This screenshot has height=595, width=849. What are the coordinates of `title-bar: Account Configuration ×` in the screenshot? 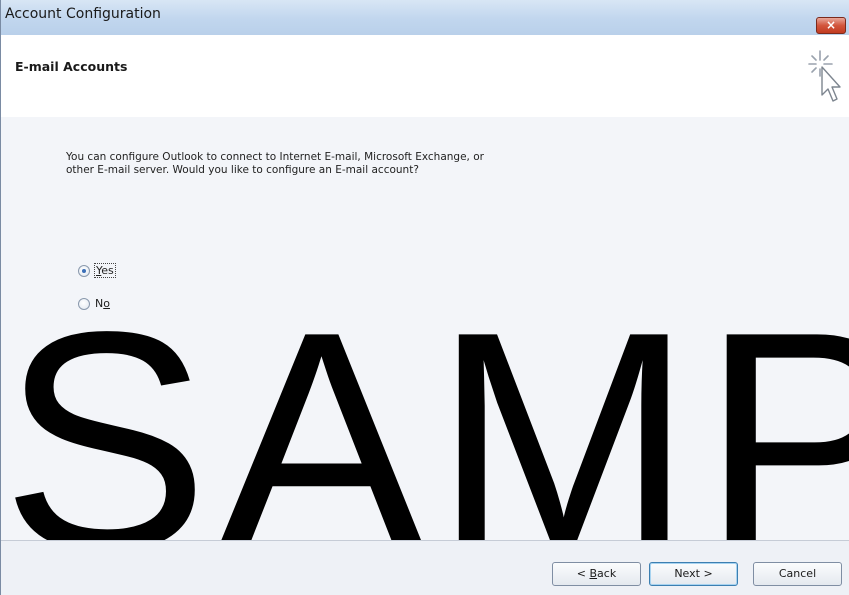 It's located at (425, 18).